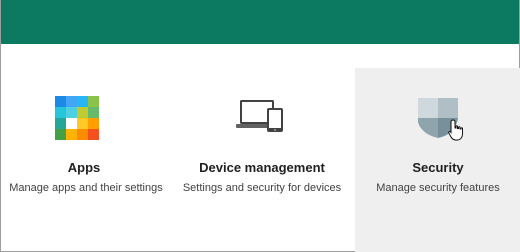 Image resolution: width=520 pixels, height=252 pixels. I want to click on tile-apps-description: Manage apps and their settings, so click(86, 188).